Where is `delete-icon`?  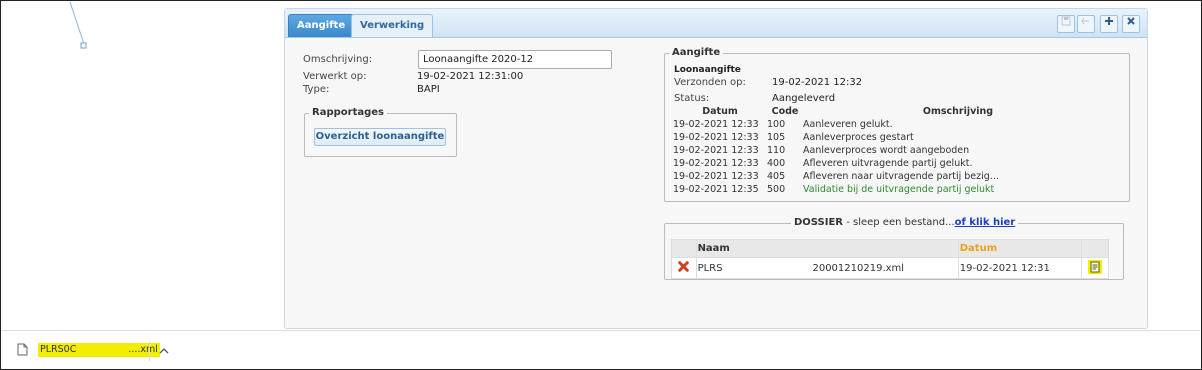 delete-icon is located at coordinates (684, 268).